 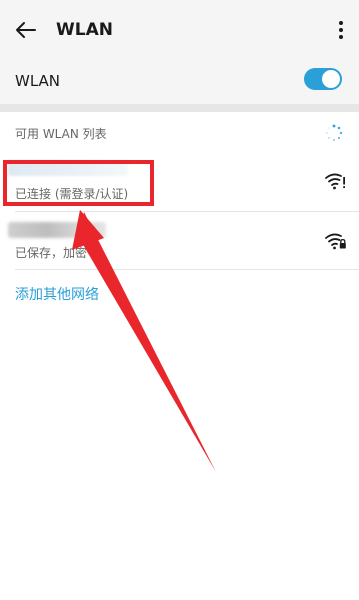 What do you see at coordinates (187, 269) in the screenshot?
I see `list-divider` at bounding box center [187, 269].